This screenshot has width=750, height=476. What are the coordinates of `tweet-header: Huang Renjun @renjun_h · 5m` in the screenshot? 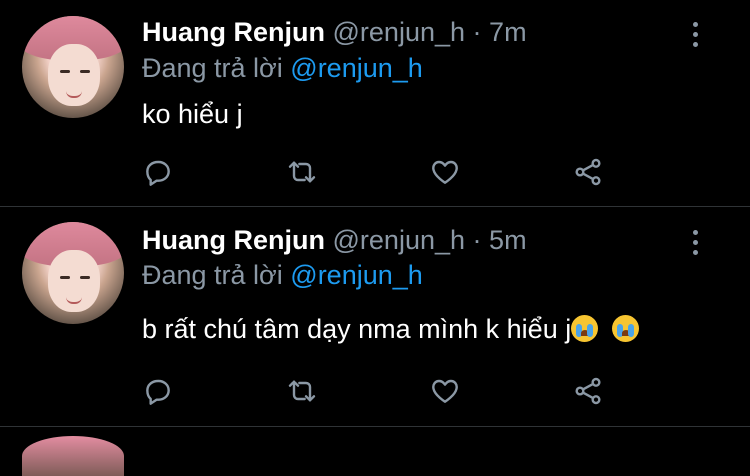 It's located at (334, 240).